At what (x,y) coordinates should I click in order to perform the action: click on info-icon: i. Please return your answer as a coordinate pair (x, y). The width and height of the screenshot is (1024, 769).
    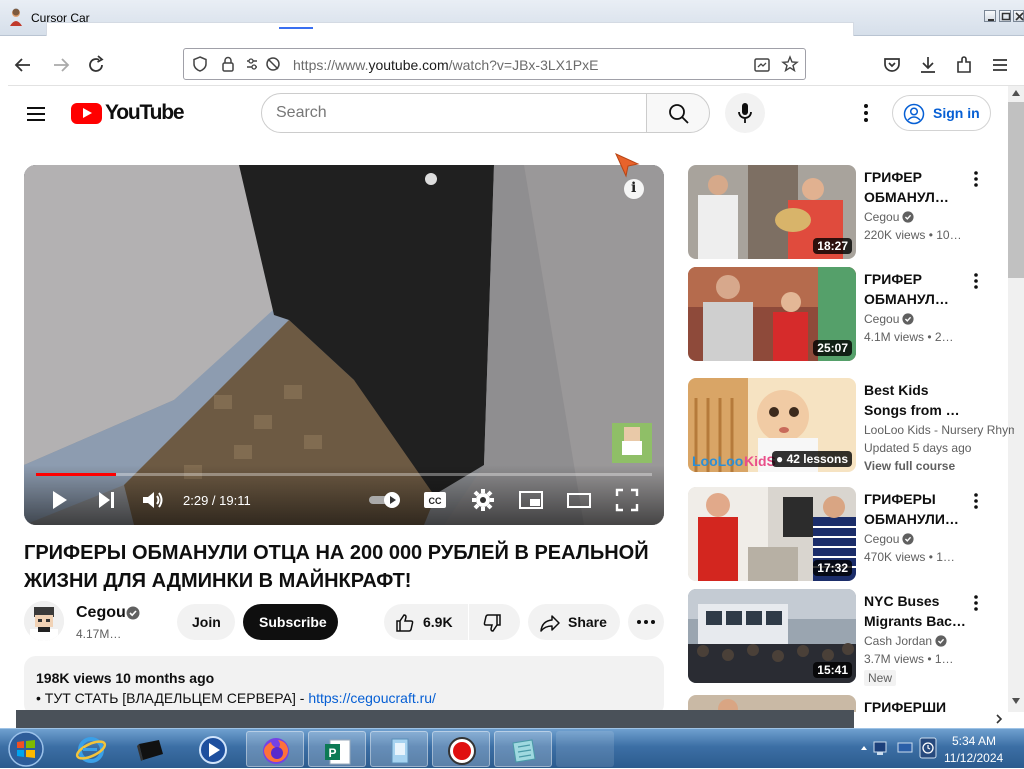
    Looking at the image, I should click on (634, 189).